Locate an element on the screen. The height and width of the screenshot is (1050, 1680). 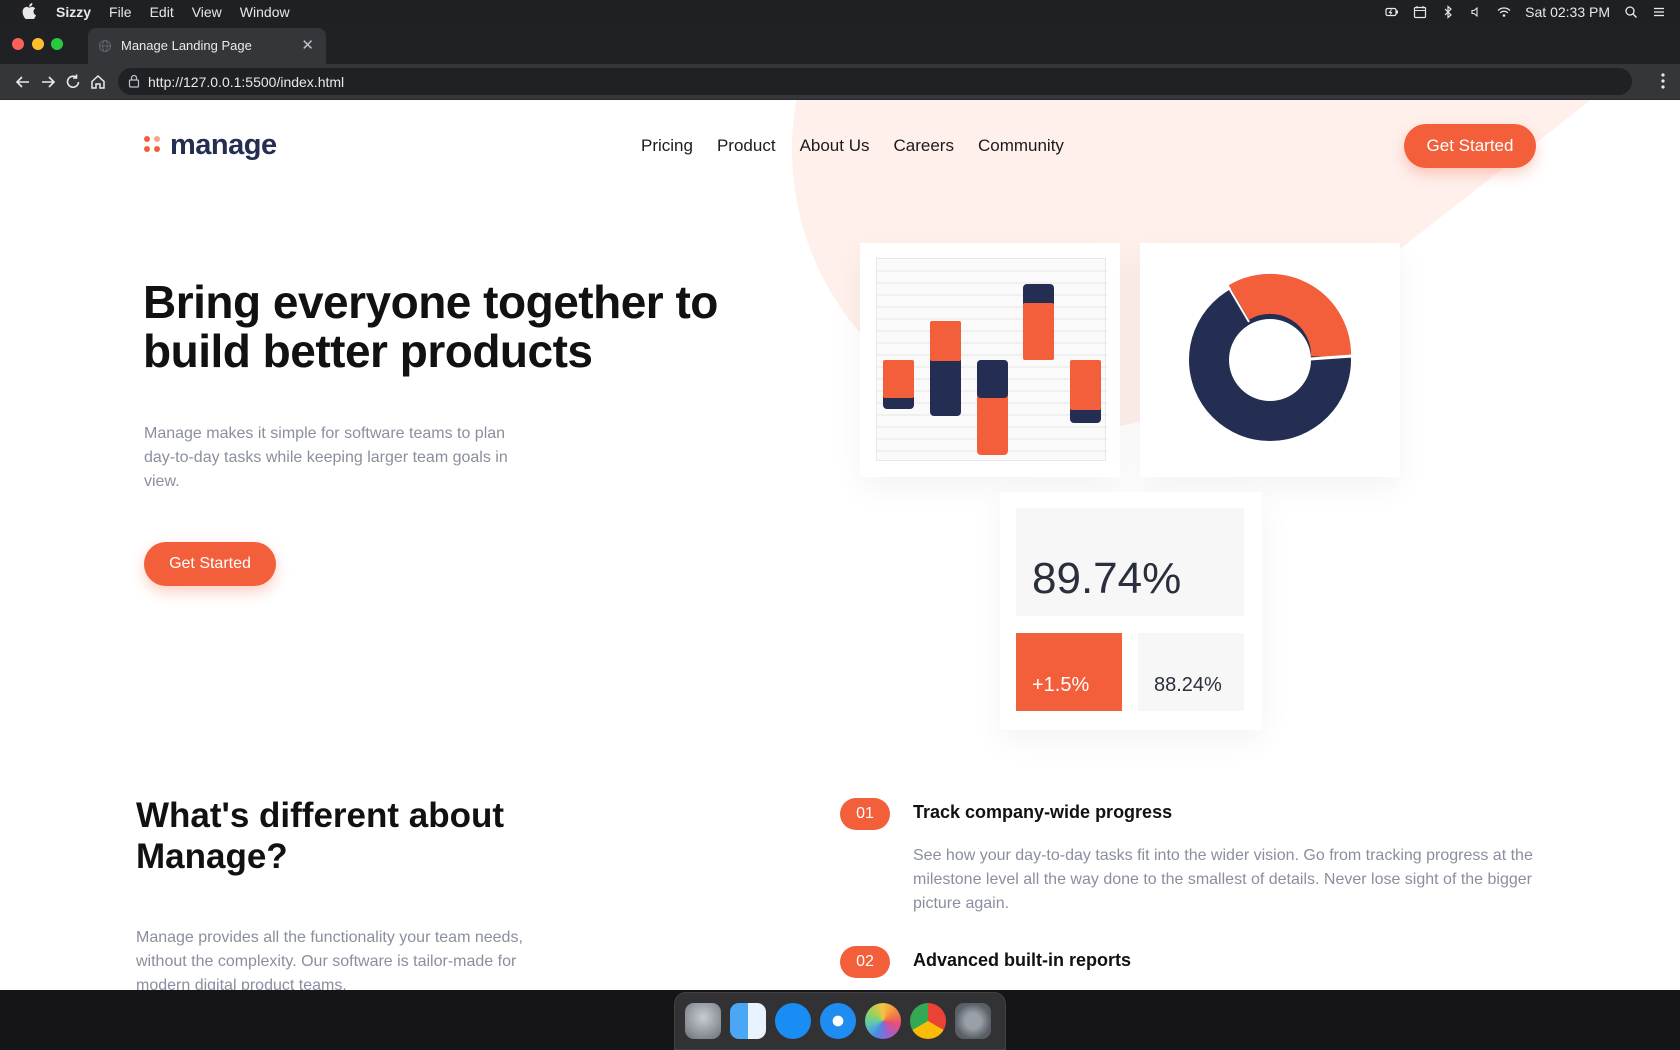
browser-tab: Manage Landing Page ✕ is located at coordinates (207, 46).